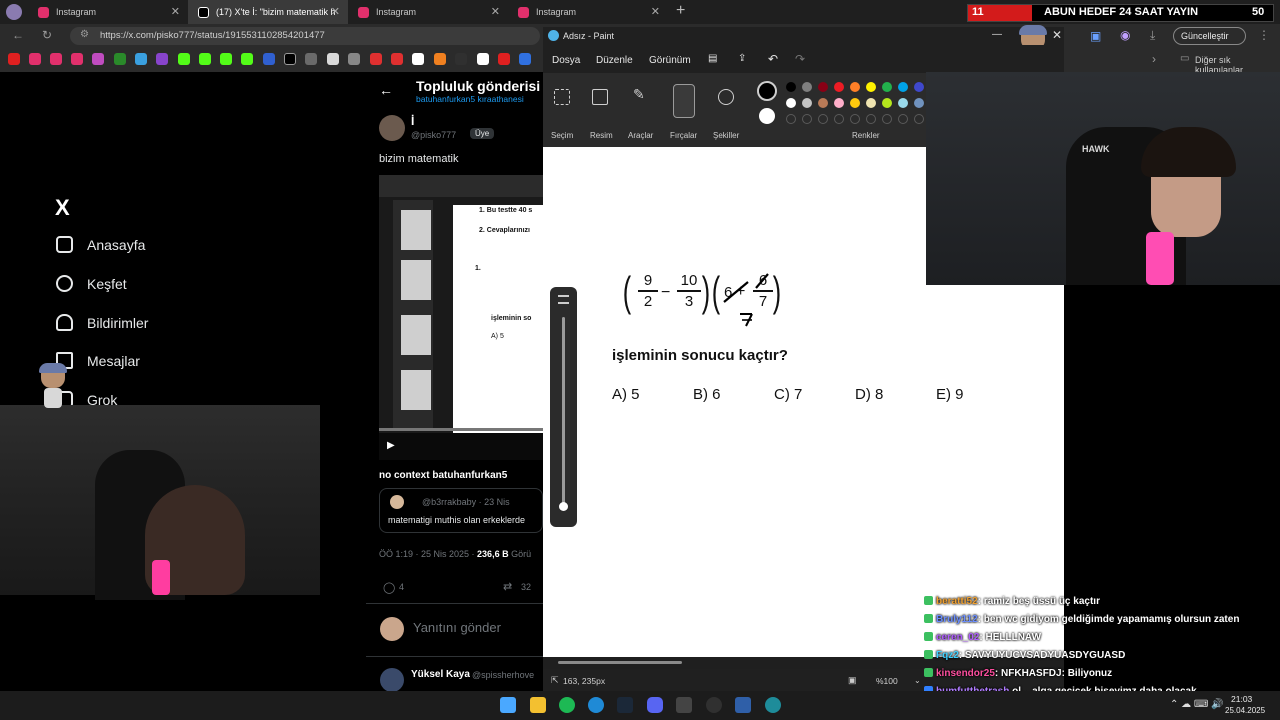 This screenshot has height=720, width=1280. What do you see at coordinates (852, 680) in the screenshot?
I see `fit-icon: ▣` at bounding box center [852, 680].